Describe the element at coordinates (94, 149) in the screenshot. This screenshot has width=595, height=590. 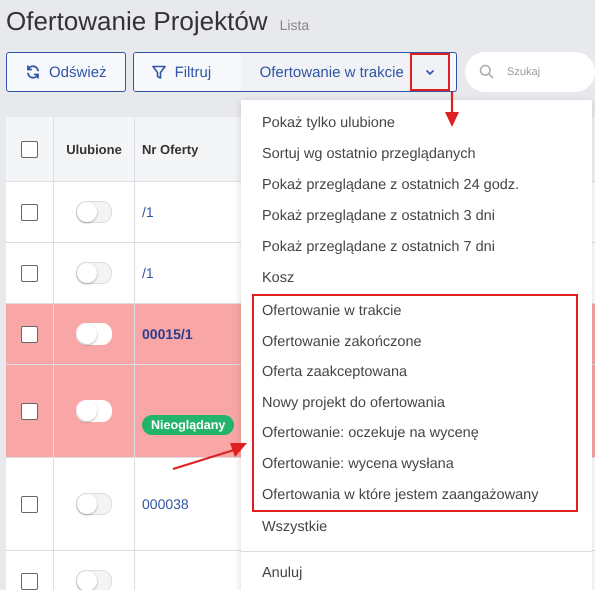
I see `column-header: Ulubione` at that location.